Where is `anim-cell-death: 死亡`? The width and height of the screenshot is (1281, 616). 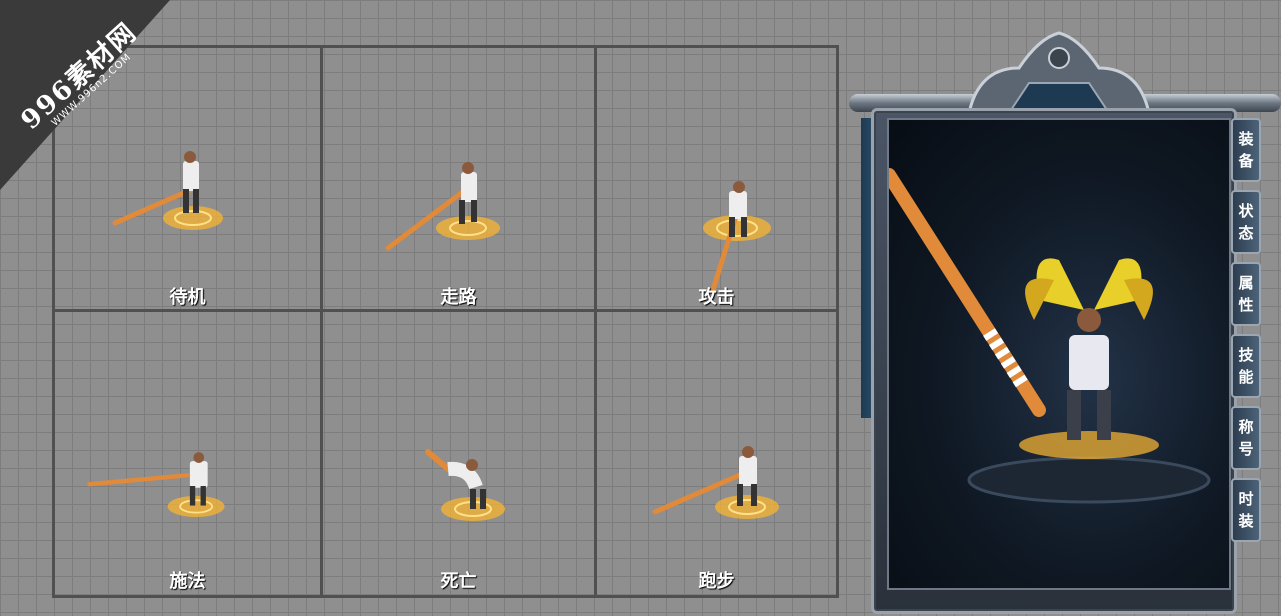
anim-cell-death: 死亡 is located at coordinates (458, 453).